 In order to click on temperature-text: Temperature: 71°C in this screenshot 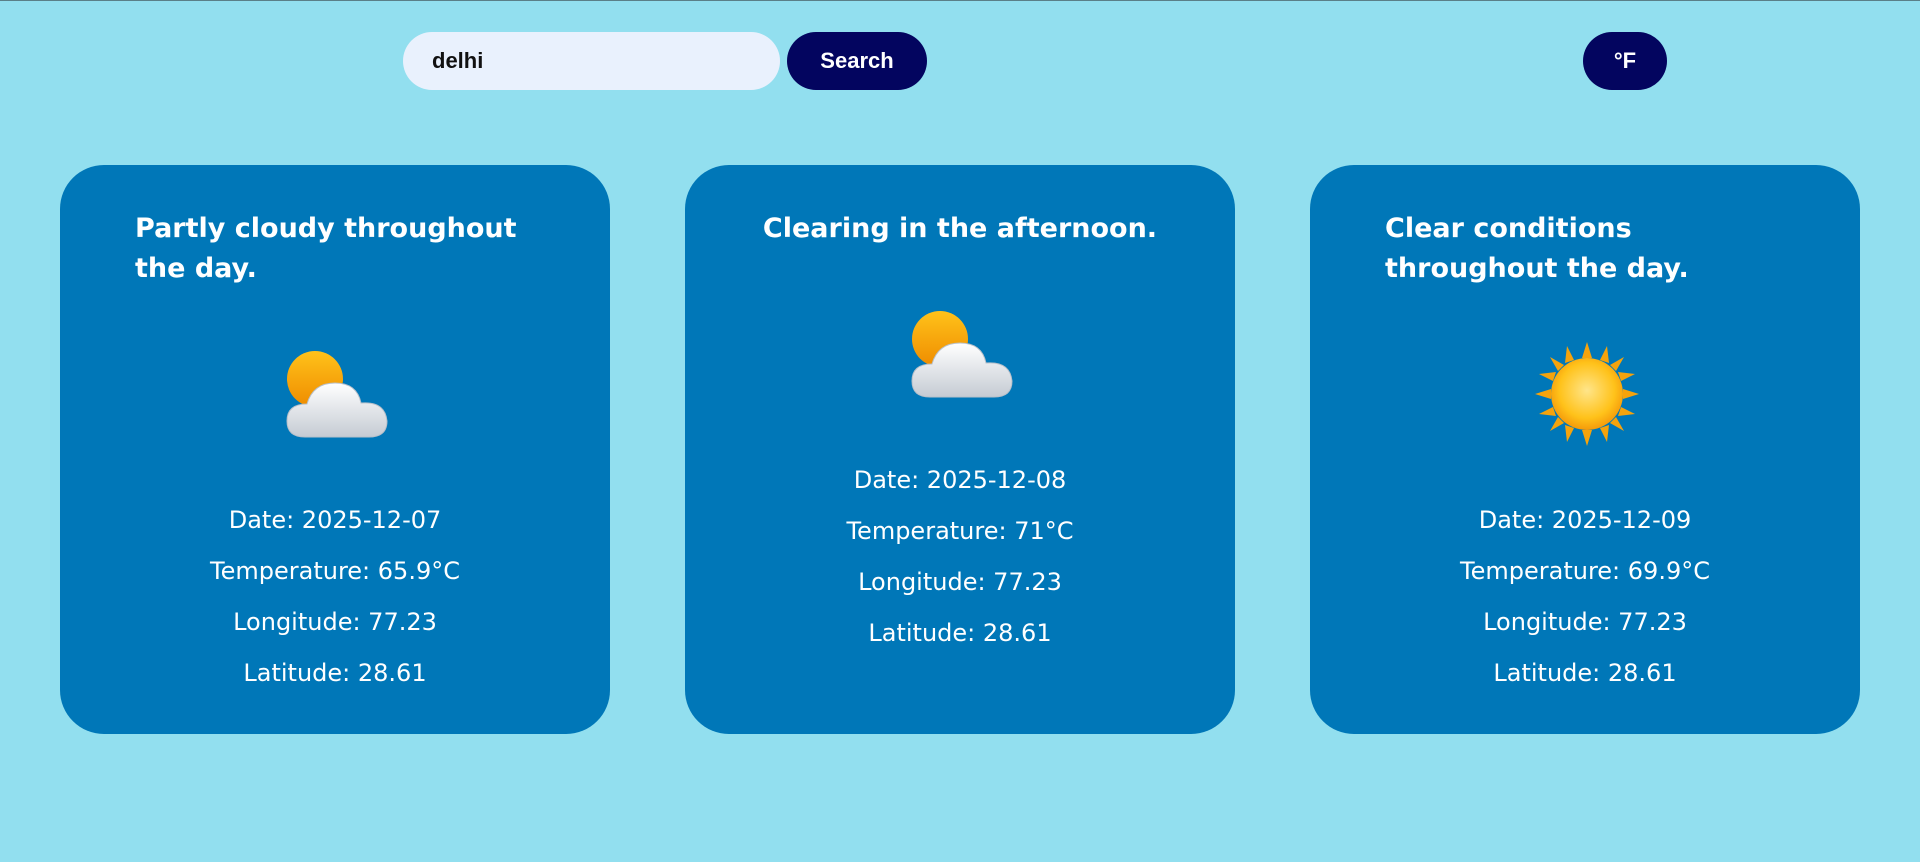, I will do `click(960, 531)`.